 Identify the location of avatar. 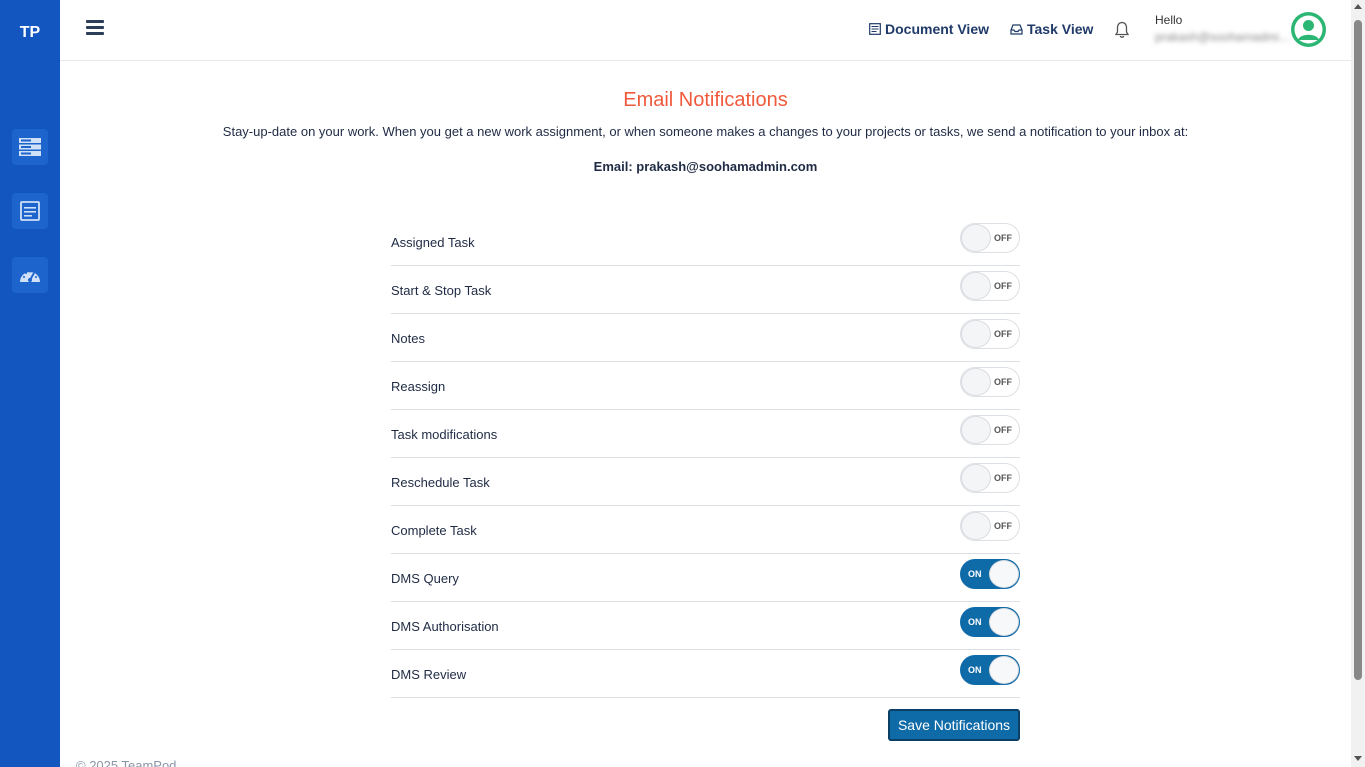
(1308, 29).